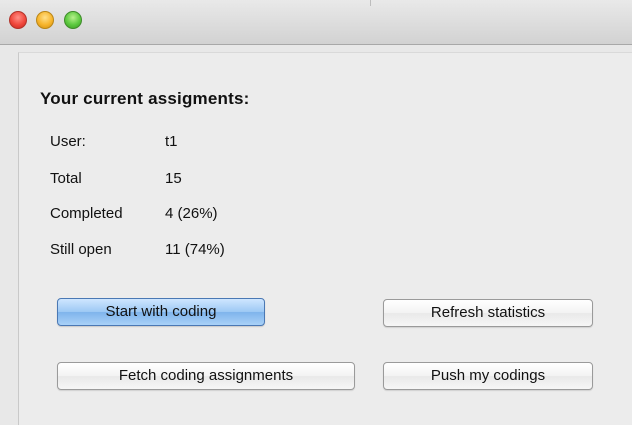  What do you see at coordinates (45, 20) in the screenshot?
I see `minimize-window-icon` at bounding box center [45, 20].